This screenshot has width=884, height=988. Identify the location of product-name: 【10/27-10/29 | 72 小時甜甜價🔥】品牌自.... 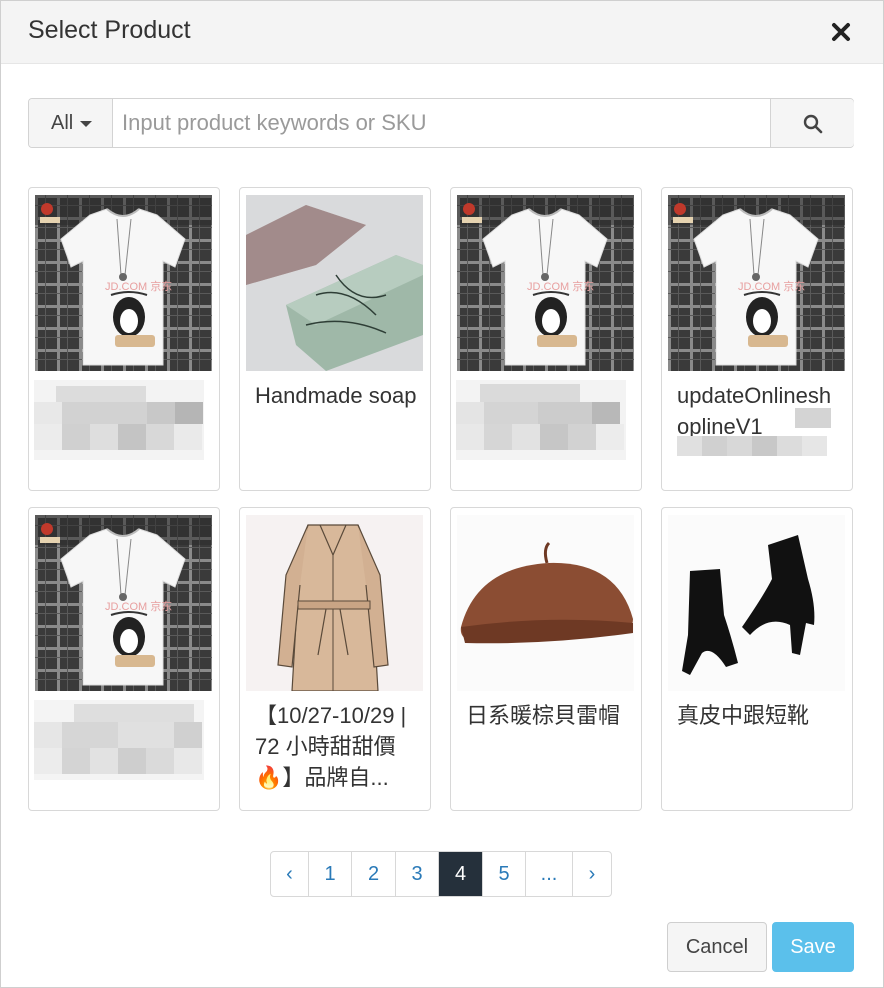
(331, 746).